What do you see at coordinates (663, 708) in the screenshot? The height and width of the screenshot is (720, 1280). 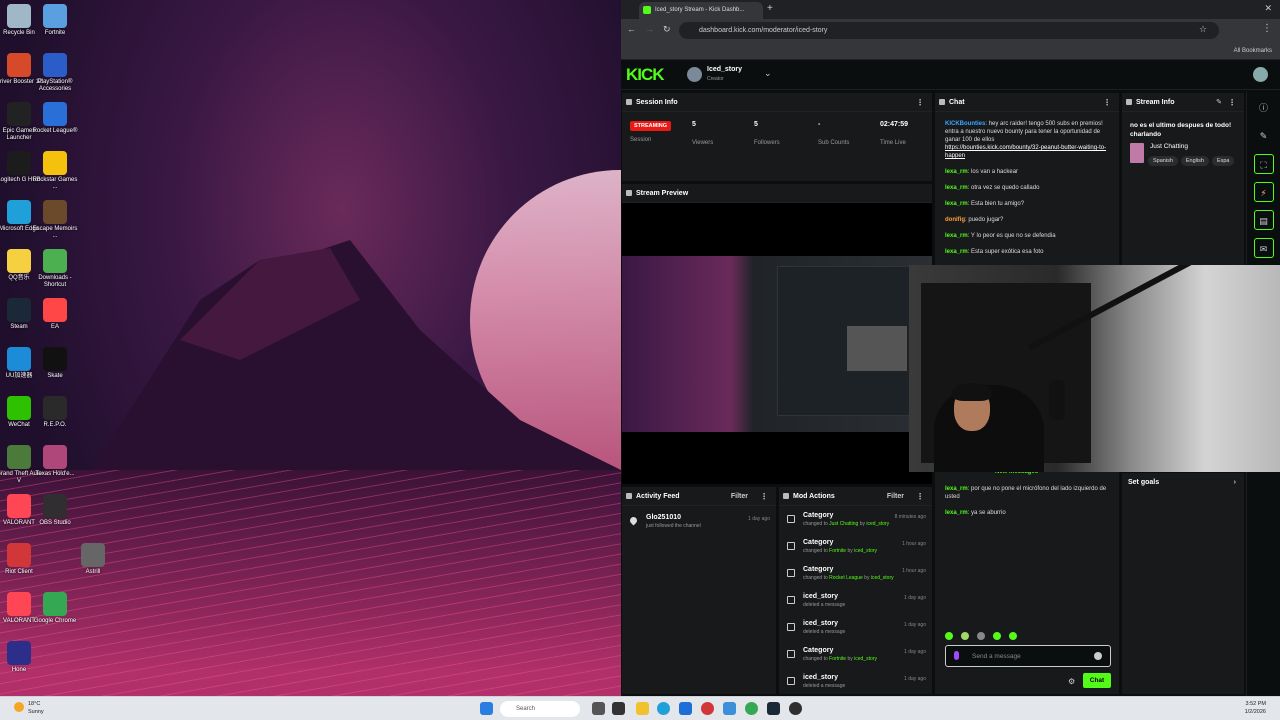 I see `edge-taskbar-icon` at bounding box center [663, 708].